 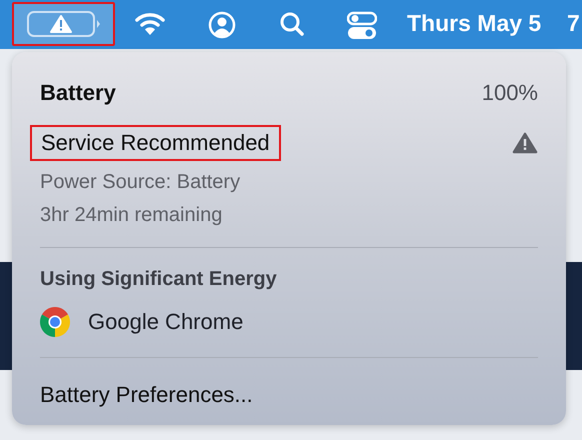 What do you see at coordinates (289, 322) in the screenshot?
I see `app-item: Google Chrome` at bounding box center [289, 322].